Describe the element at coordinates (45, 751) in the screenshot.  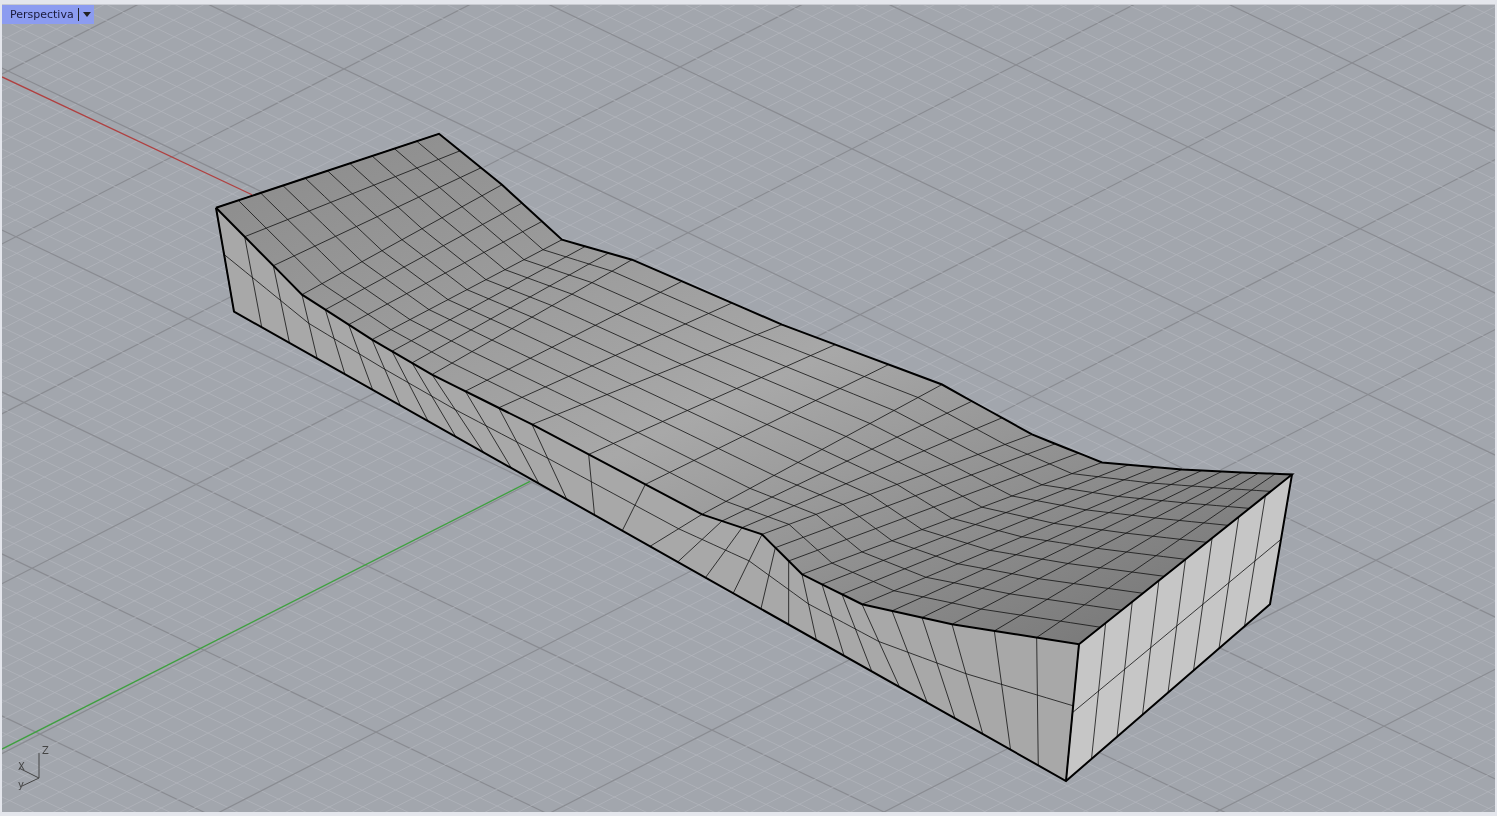
I see `axis-label: Z` at that location.